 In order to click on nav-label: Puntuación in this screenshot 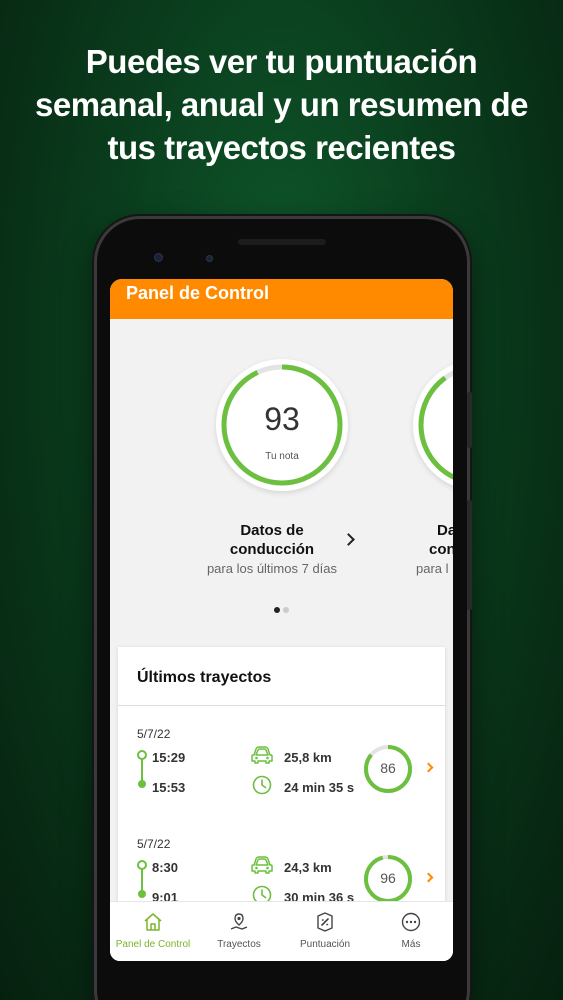, I will do `click(325, 944)`.